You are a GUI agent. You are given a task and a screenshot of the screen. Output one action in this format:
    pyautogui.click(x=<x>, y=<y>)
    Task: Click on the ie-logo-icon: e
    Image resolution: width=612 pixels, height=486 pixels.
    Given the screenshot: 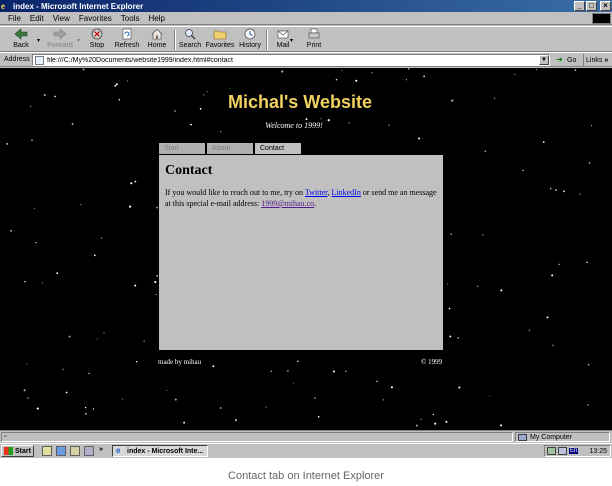 What is the action you would take?
    pyautogui.click(x=3, y=6)
    